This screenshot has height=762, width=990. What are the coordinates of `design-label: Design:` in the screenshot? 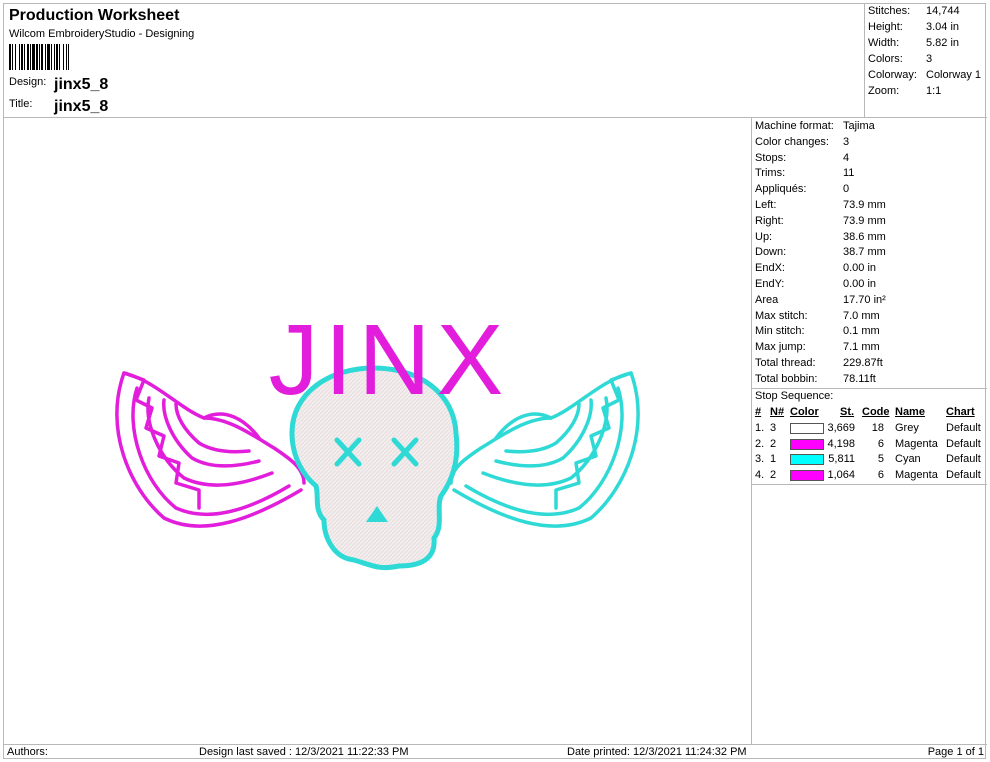 It's located at (28, 82).